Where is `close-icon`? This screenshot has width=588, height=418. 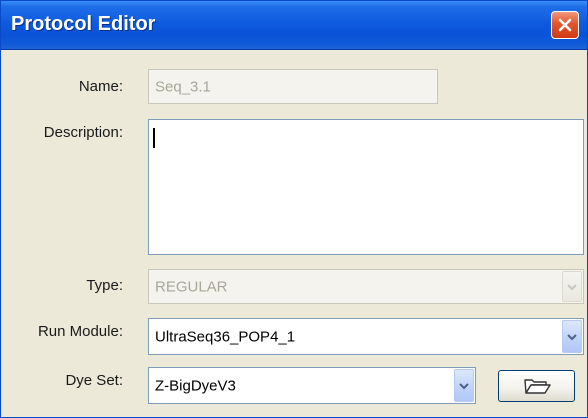 close-icon is located at coordinates (565, 25).